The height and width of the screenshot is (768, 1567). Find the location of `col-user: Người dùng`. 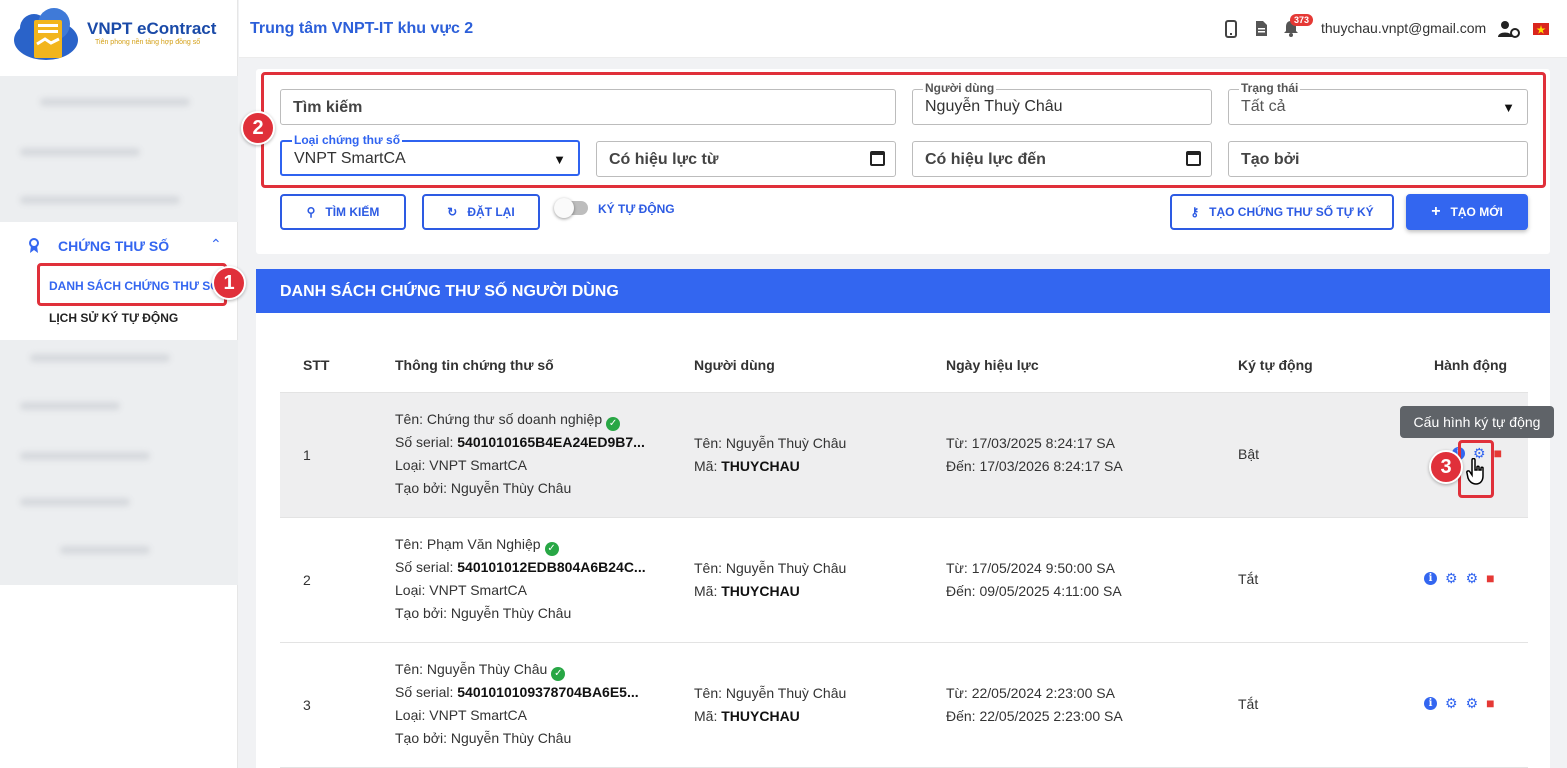

col-user: Người dùng is located at coordinates (734, 365).